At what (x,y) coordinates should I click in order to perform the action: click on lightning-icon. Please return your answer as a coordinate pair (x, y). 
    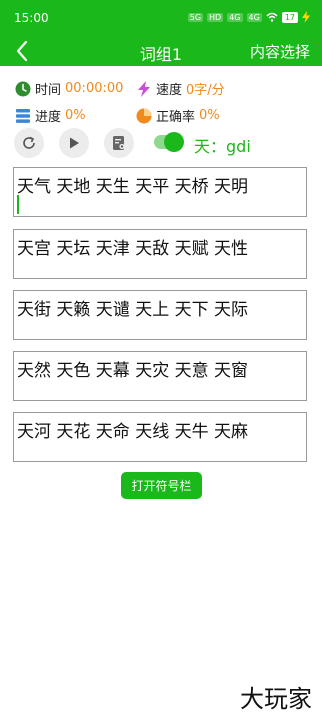
    Looking at the image, I should click on (144, 88).